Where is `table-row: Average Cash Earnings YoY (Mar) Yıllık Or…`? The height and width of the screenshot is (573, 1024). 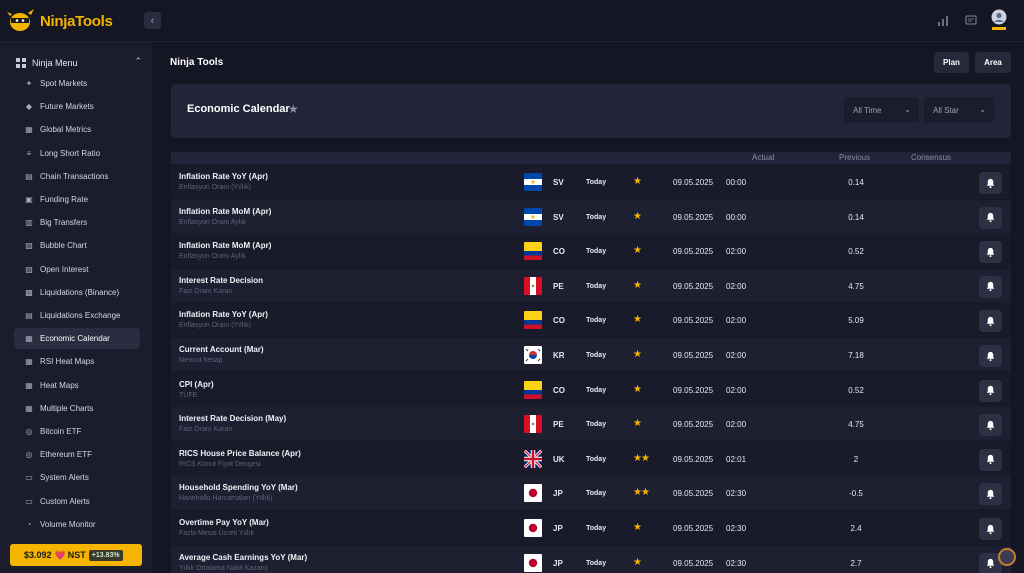 table-row: Average Cash Earnings YoY (Mar) Yıllık Or… is located at coordinates (591, 559).